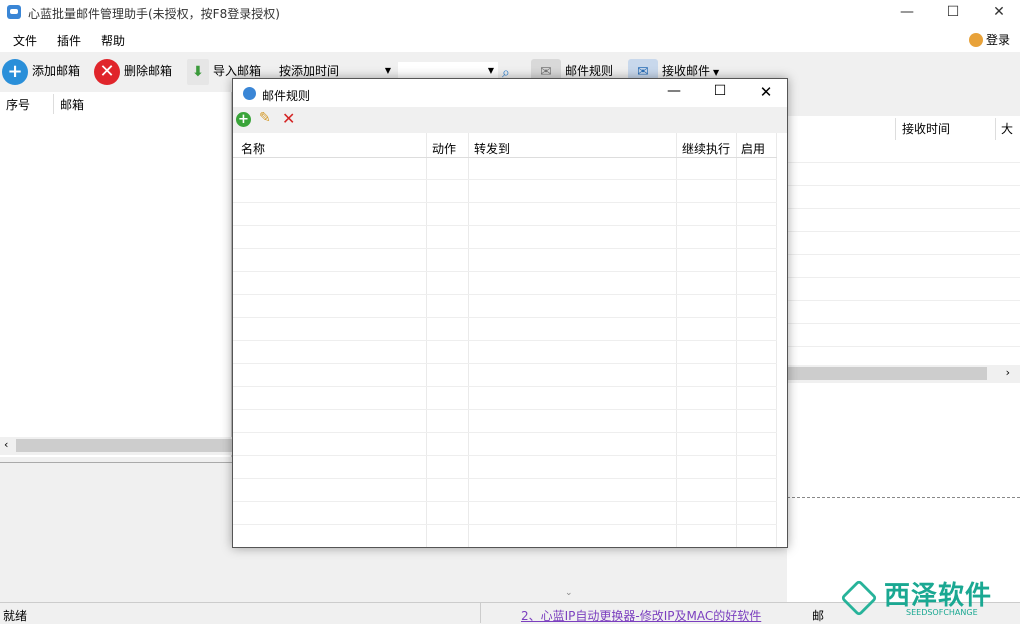 Image resolution: width=1020 pixels, height=624 pixels. Describe the element at coordinates (903, 497) in the screenshot. I see `divider` at that location.